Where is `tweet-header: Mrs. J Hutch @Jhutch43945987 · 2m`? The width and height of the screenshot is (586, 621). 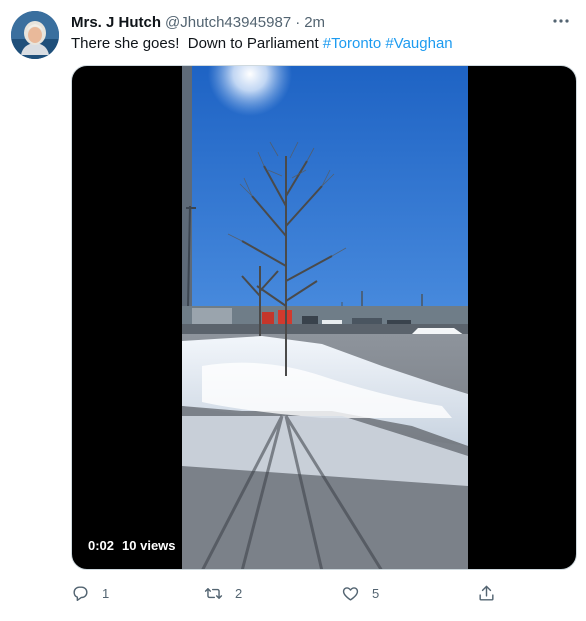 tweet-header: Mrs. J Hutch @Jhutch43945987 · 2m is located at coordinates (318, 22).